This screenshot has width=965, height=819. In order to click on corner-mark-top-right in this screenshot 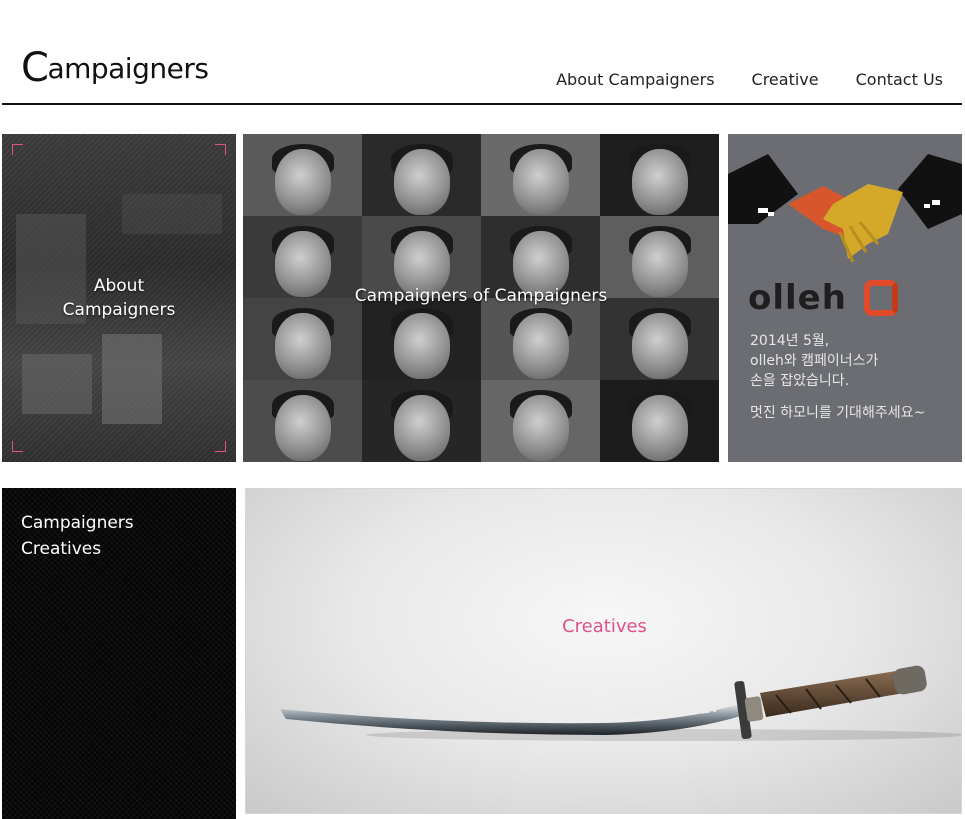, I will do `click(220, 149)`.